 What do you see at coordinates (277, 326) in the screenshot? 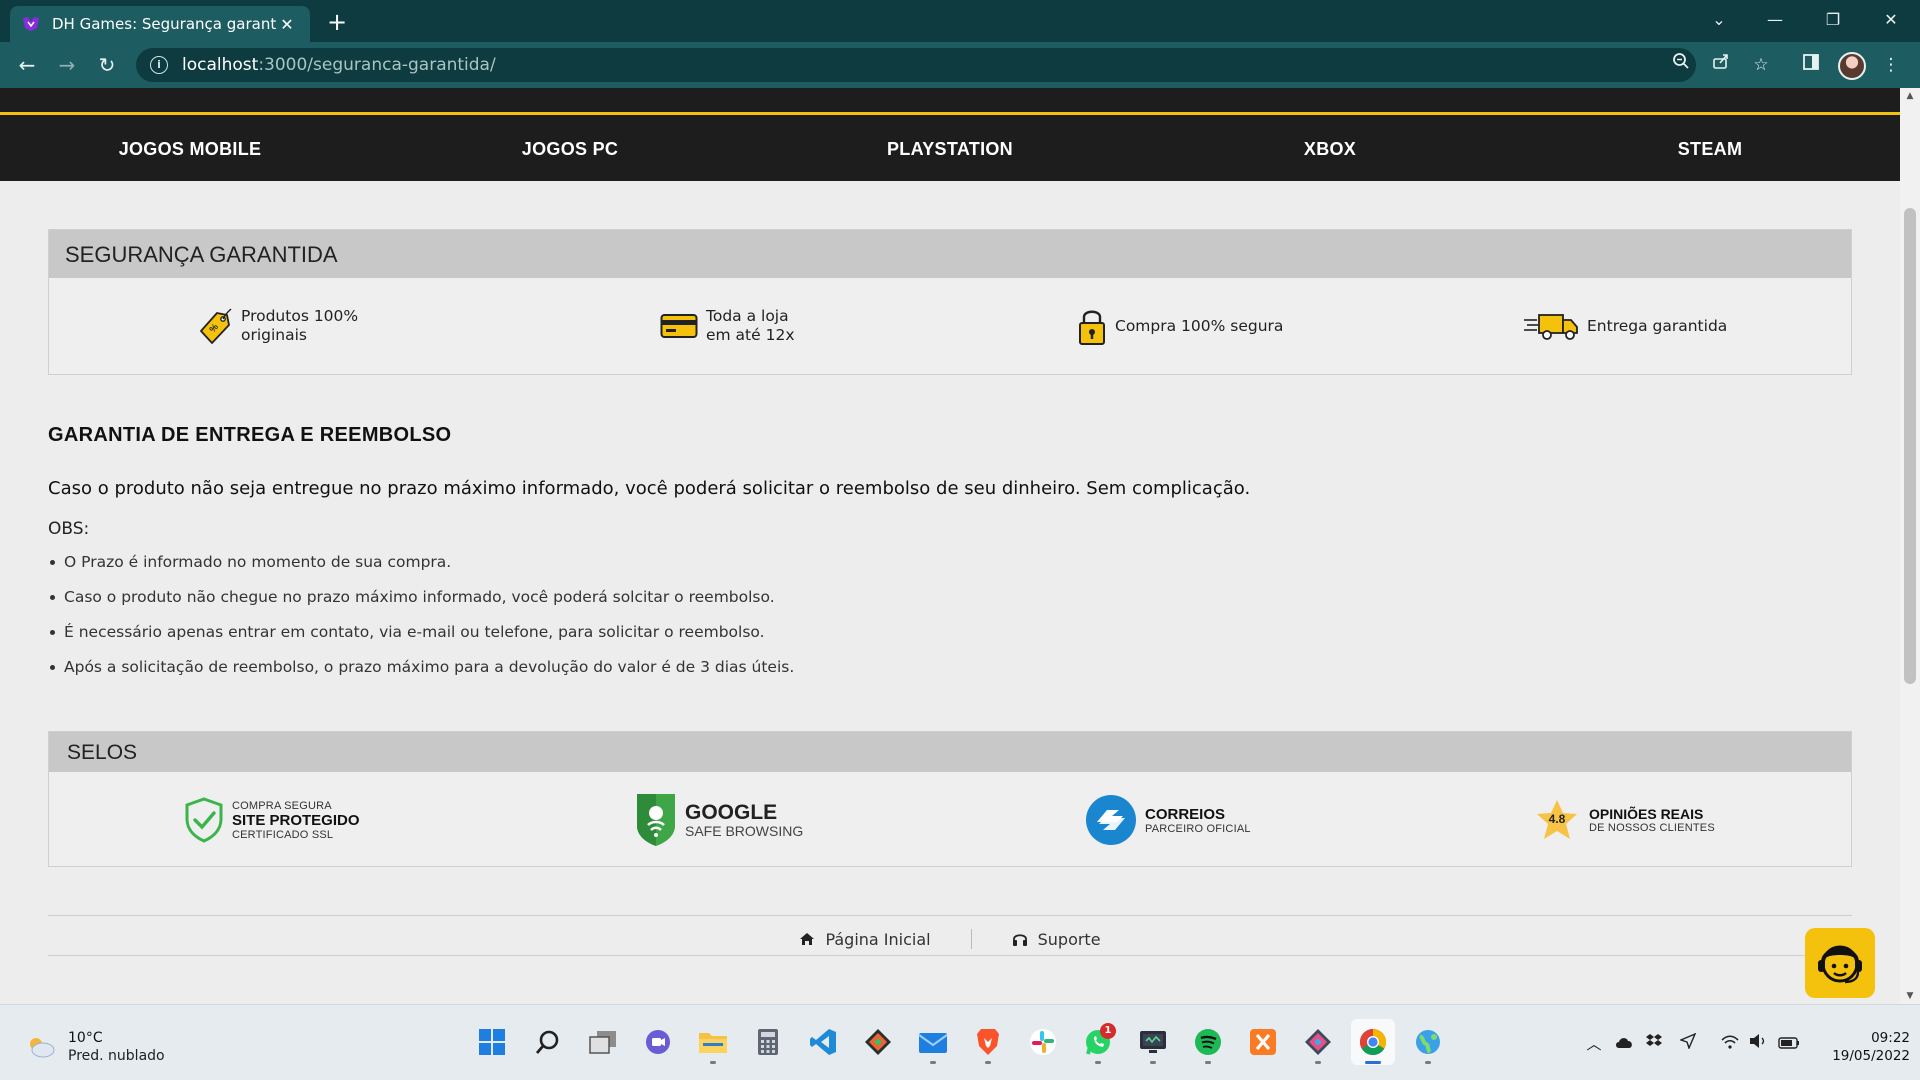
I see `feature-original-products: % Produtos 100% originais` at bounding box center [277, 326].